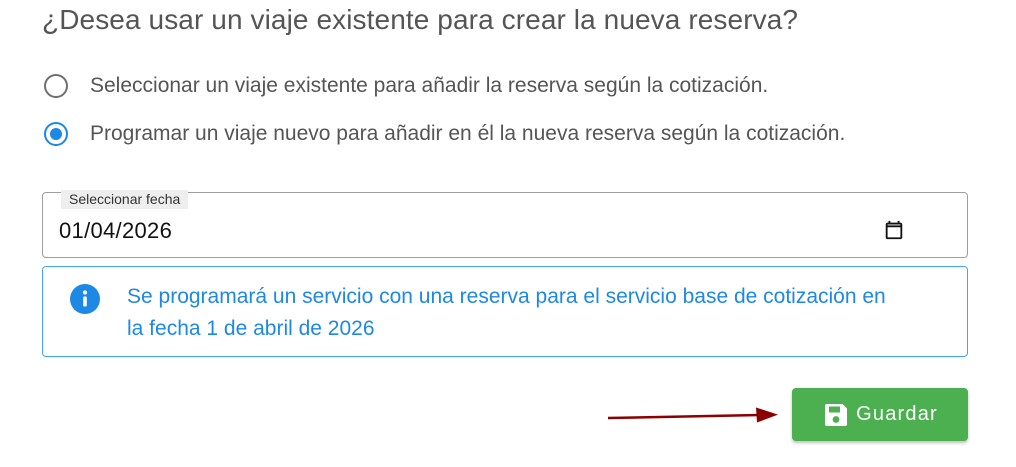 The image size is (1016, 467). Describe the element at coordinates (85, 299) in the screenshot. I see `info-icon` at that location.